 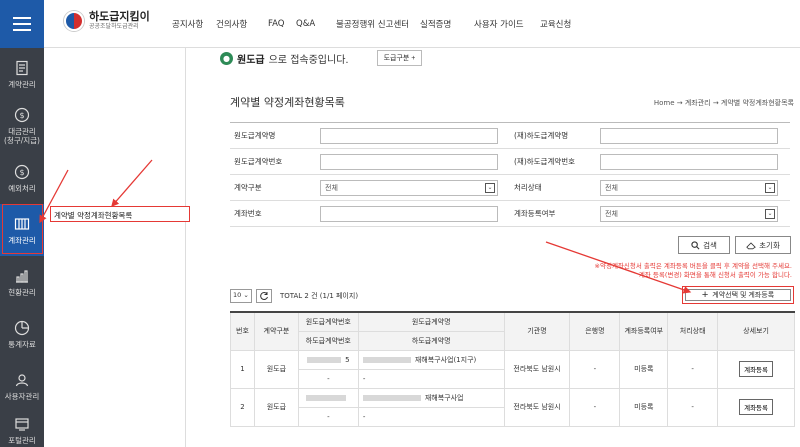 What do you see at coordinates (22, 188) in the screenshot?
I see `sidebar-item-label: 예외처리` at bounding box center [22, 188].